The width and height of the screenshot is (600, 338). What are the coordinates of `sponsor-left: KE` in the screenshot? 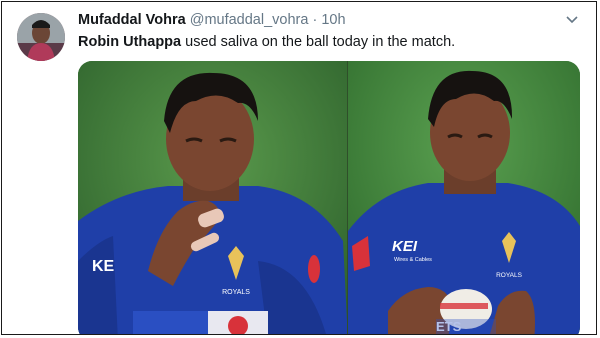 It's located at (103, 266).